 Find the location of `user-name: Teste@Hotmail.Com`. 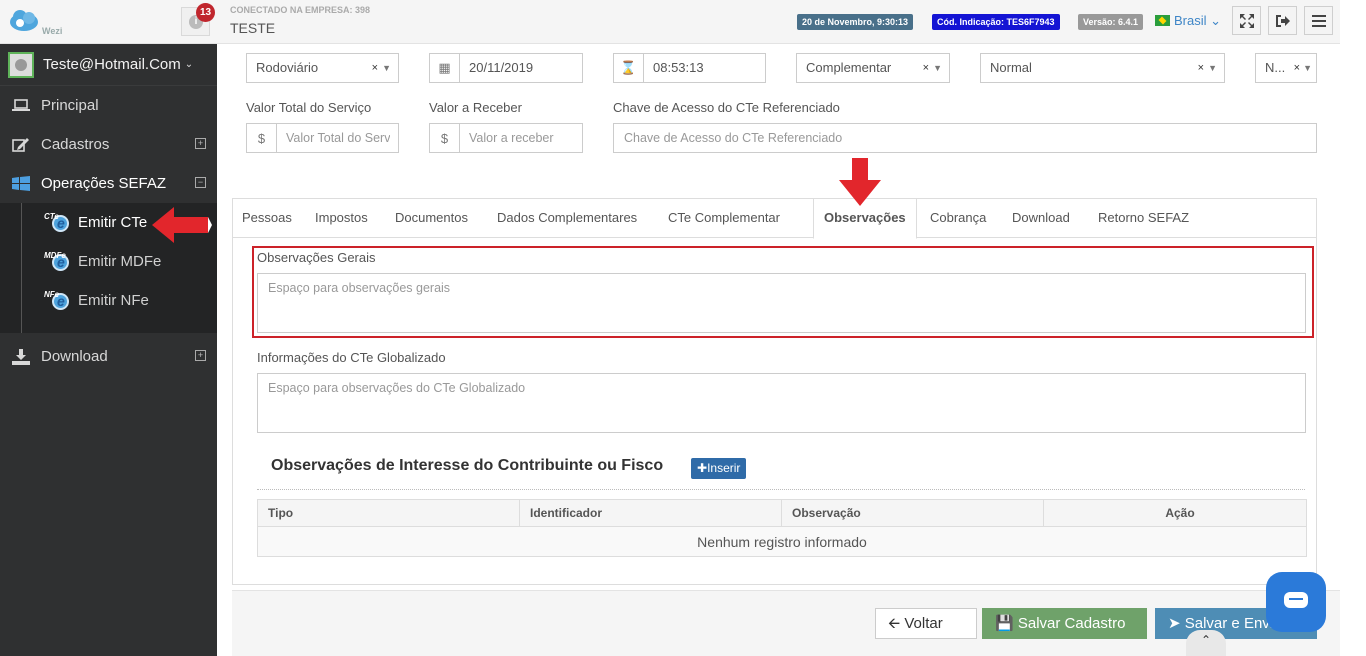

user-name: Teste@Hotmail.Com is located at coordinates (112, 64).